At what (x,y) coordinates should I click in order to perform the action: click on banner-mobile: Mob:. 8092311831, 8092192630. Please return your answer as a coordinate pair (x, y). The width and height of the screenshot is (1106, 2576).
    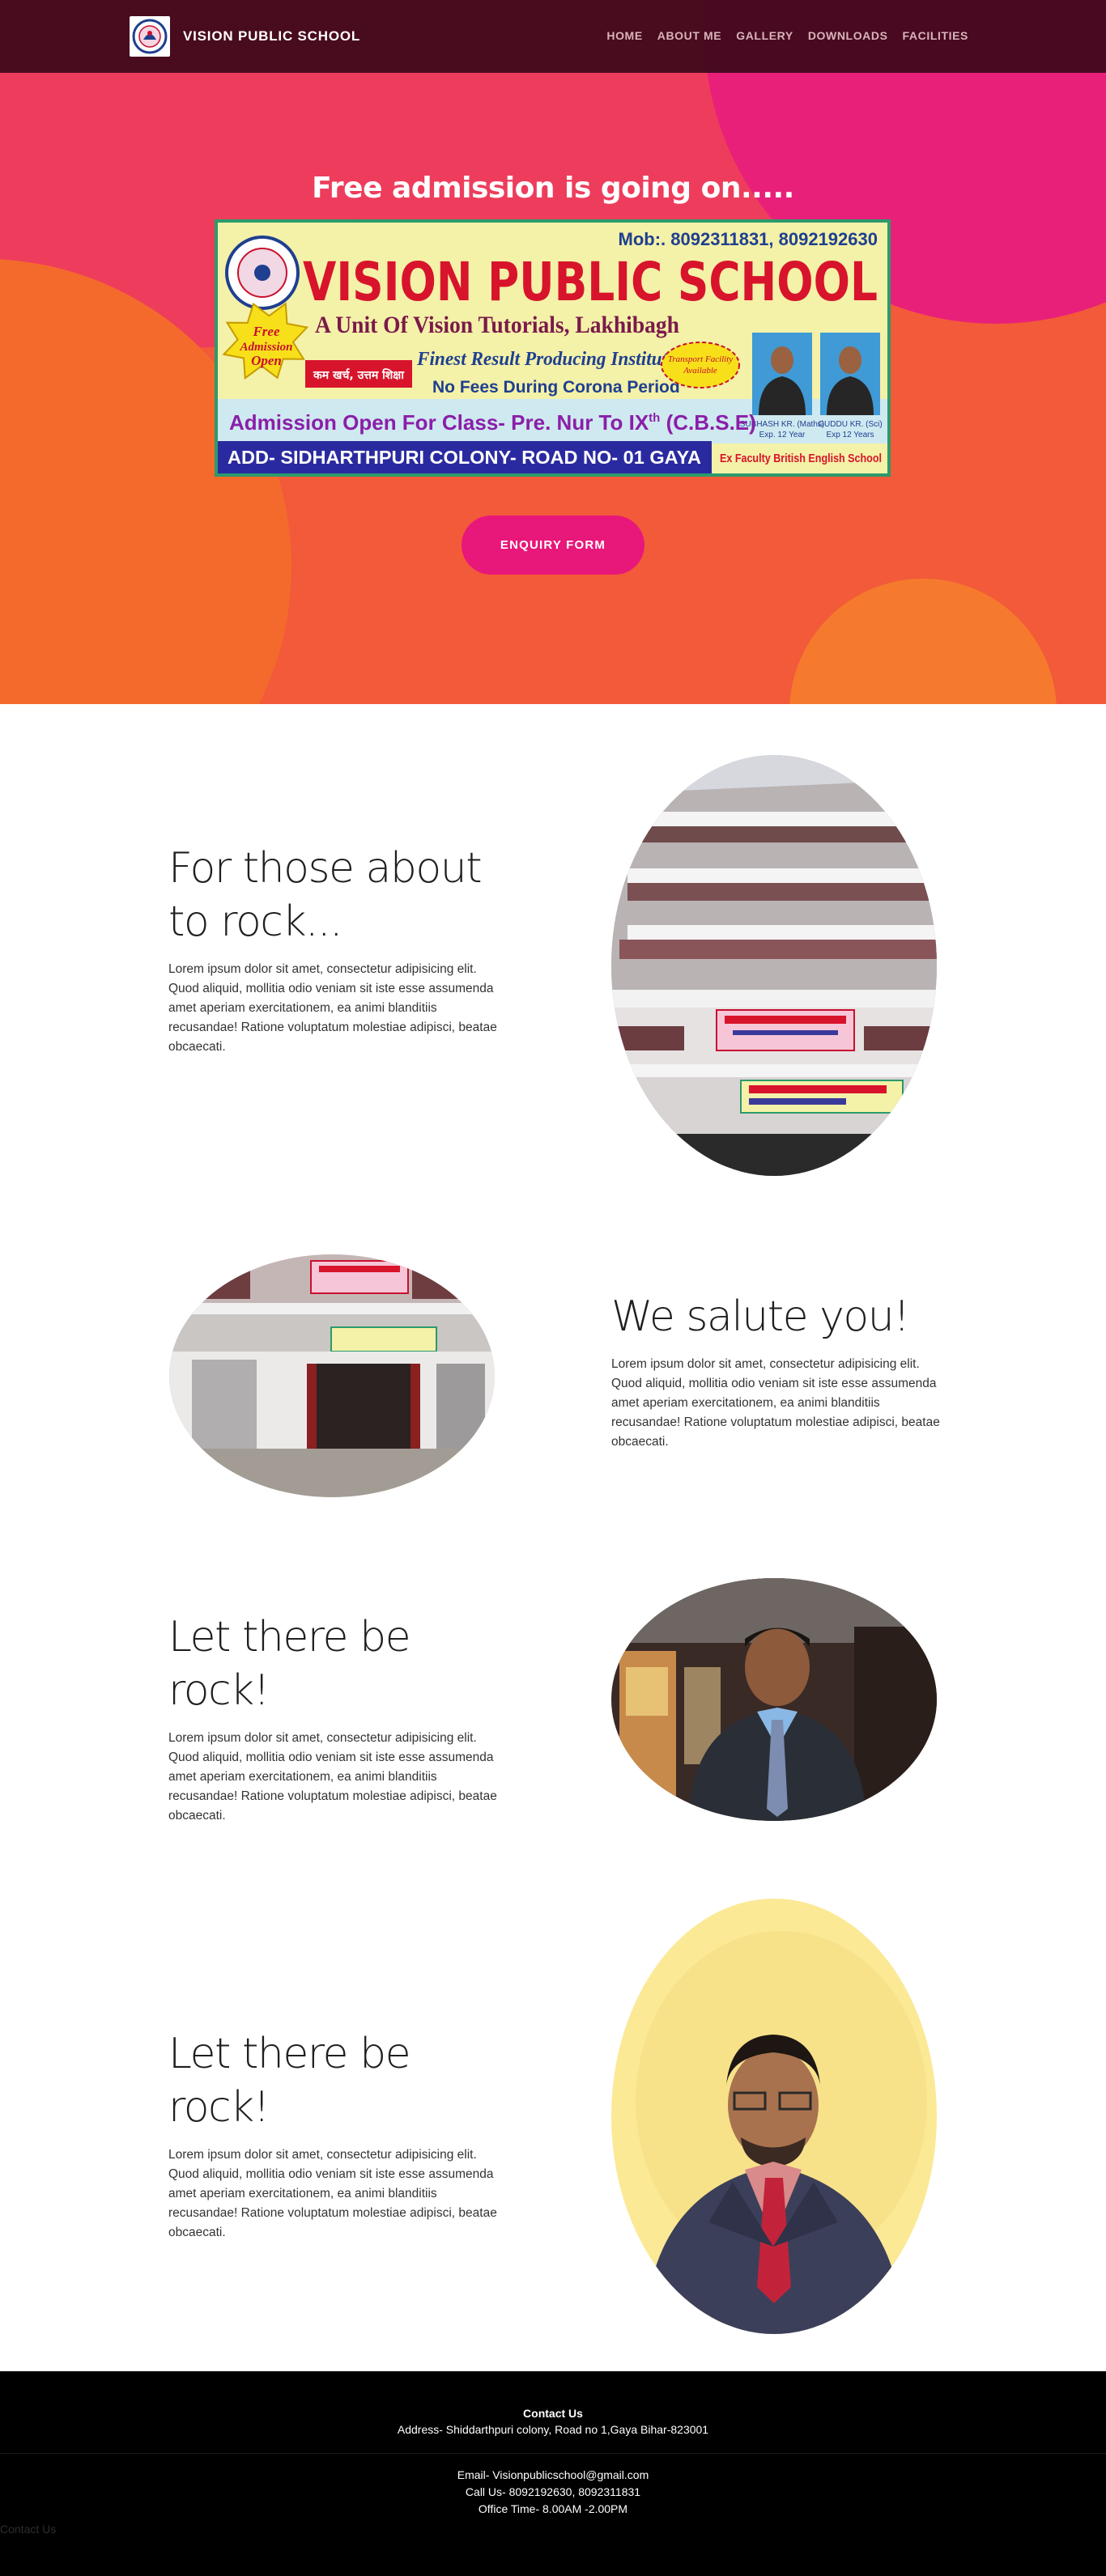
    Looking at the image, I should click on (749, 239).